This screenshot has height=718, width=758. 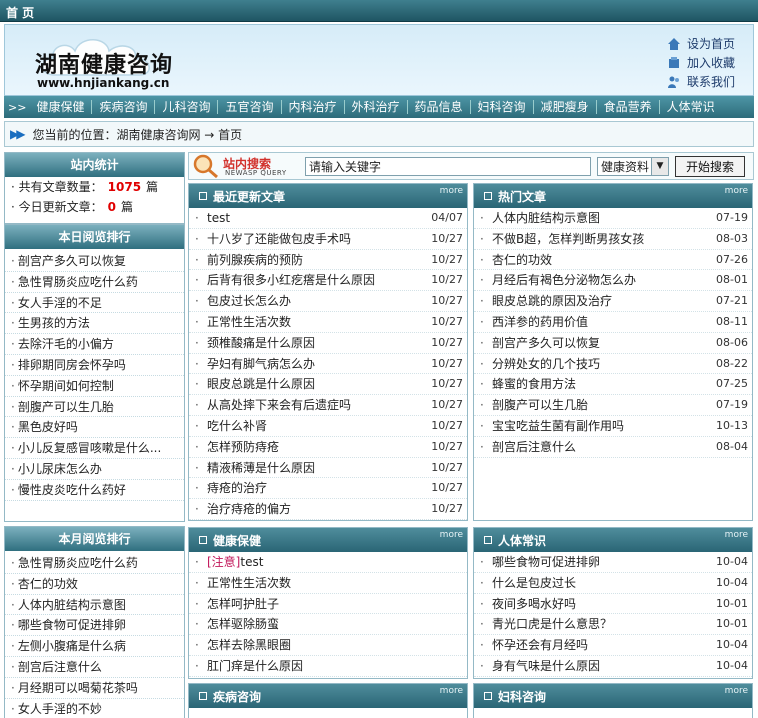 What do you see at coordinates (94, 344) in the screenshot?
I see `rank-list-item: 去除汗毛的小偏方` at bounding box center [94, 344].